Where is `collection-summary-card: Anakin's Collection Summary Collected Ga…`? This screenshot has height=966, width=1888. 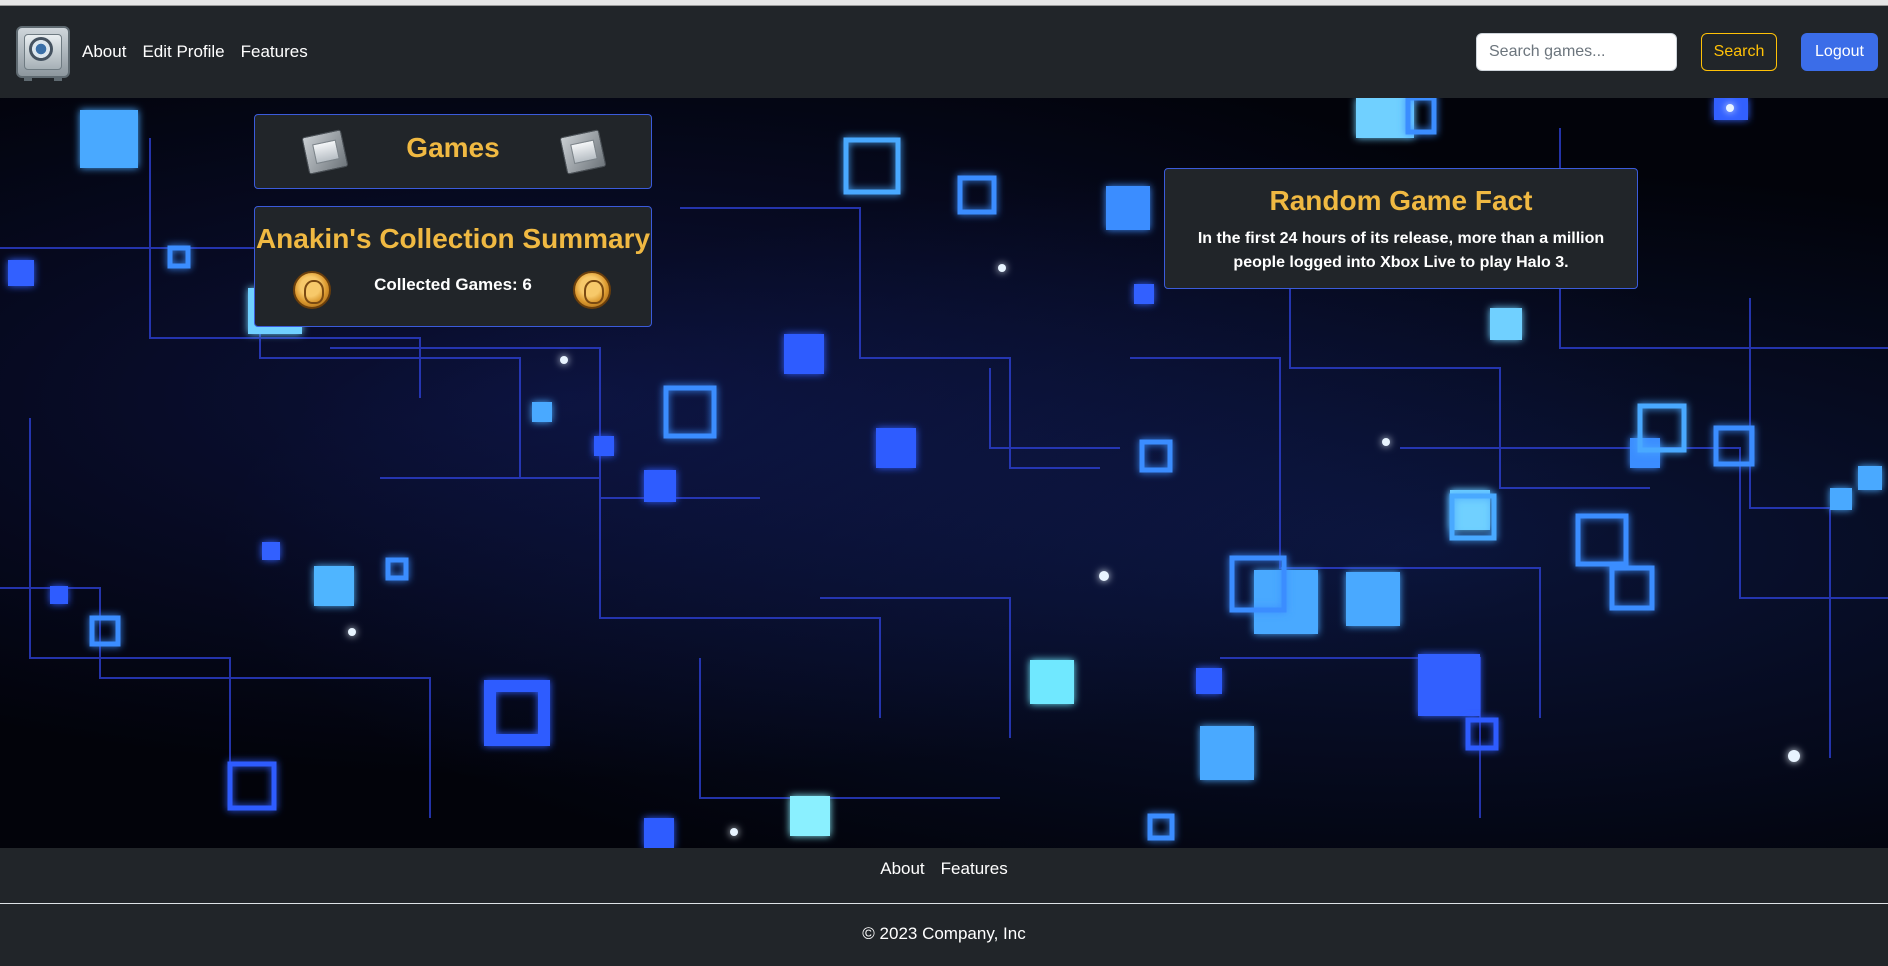 collection-summary-card: Anakin's Collection Summary Collected Ga… is located at coordinates (453, 266).